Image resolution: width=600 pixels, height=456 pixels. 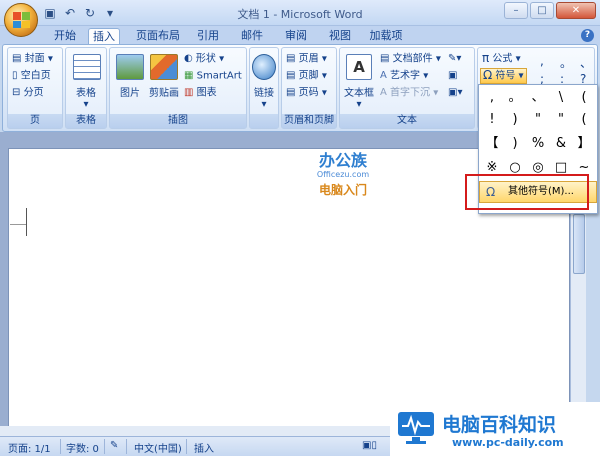 What do you see at coordinates (264, 67) in the screenshot?
I see `link-globe-icon` at bounding box center [264, 67].